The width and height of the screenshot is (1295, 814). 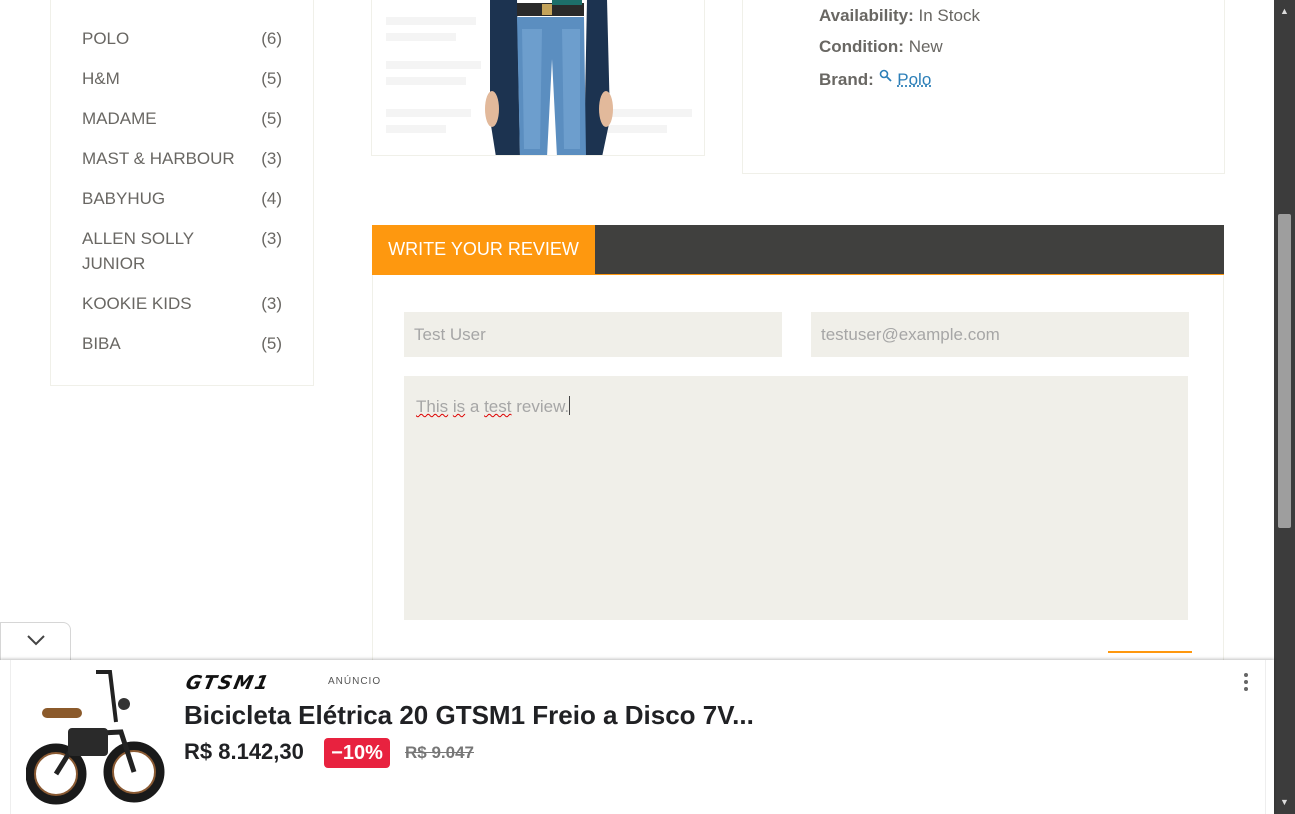 I want to click on review-word: a, so click(x=474, y=406).